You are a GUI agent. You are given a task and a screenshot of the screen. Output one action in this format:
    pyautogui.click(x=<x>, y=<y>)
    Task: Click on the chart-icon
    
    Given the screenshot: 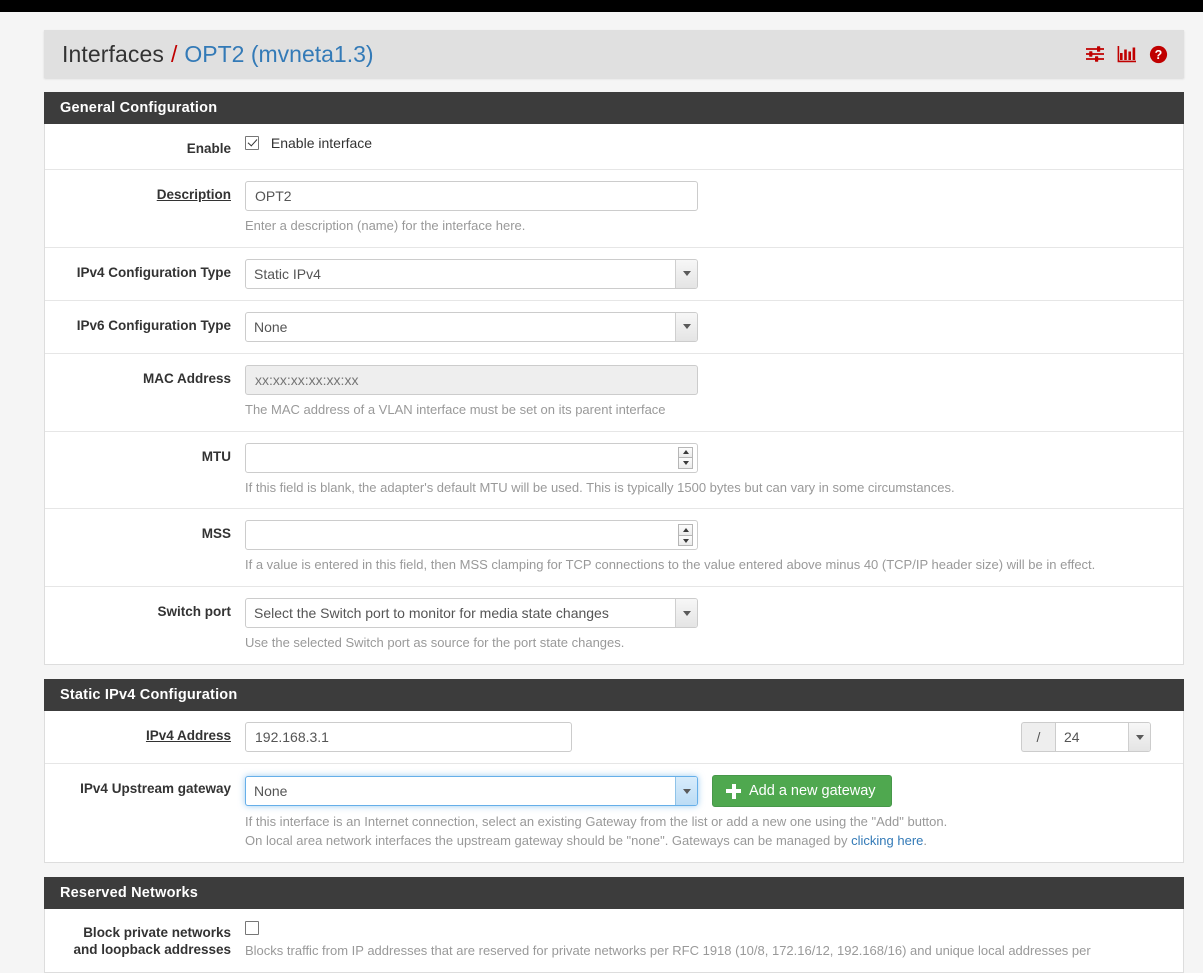 What is the action you would take?
    pyautogui.click(x=1127, y=54)
    